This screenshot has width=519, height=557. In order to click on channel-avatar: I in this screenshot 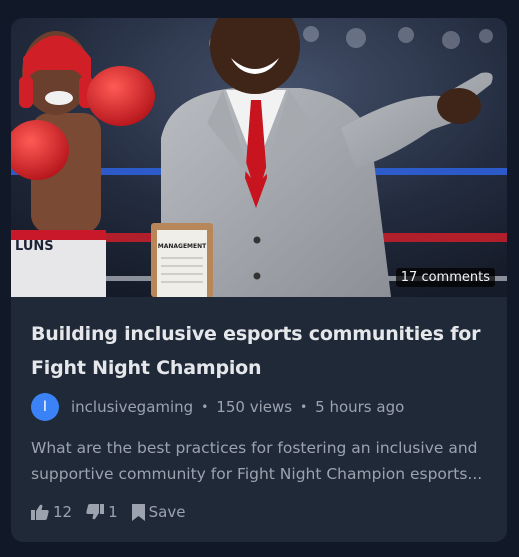, I will do `click(45, 407)`.